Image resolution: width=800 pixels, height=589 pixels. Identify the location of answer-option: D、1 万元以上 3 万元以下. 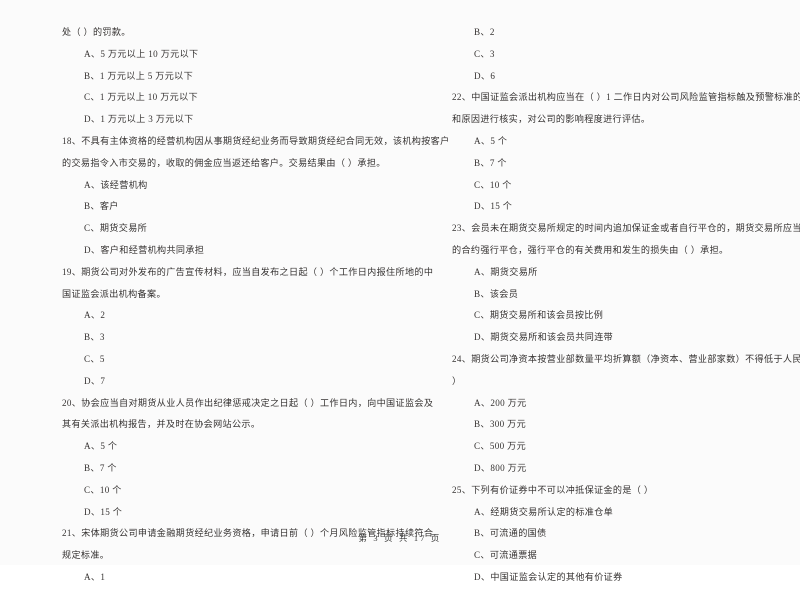
(227, 120).